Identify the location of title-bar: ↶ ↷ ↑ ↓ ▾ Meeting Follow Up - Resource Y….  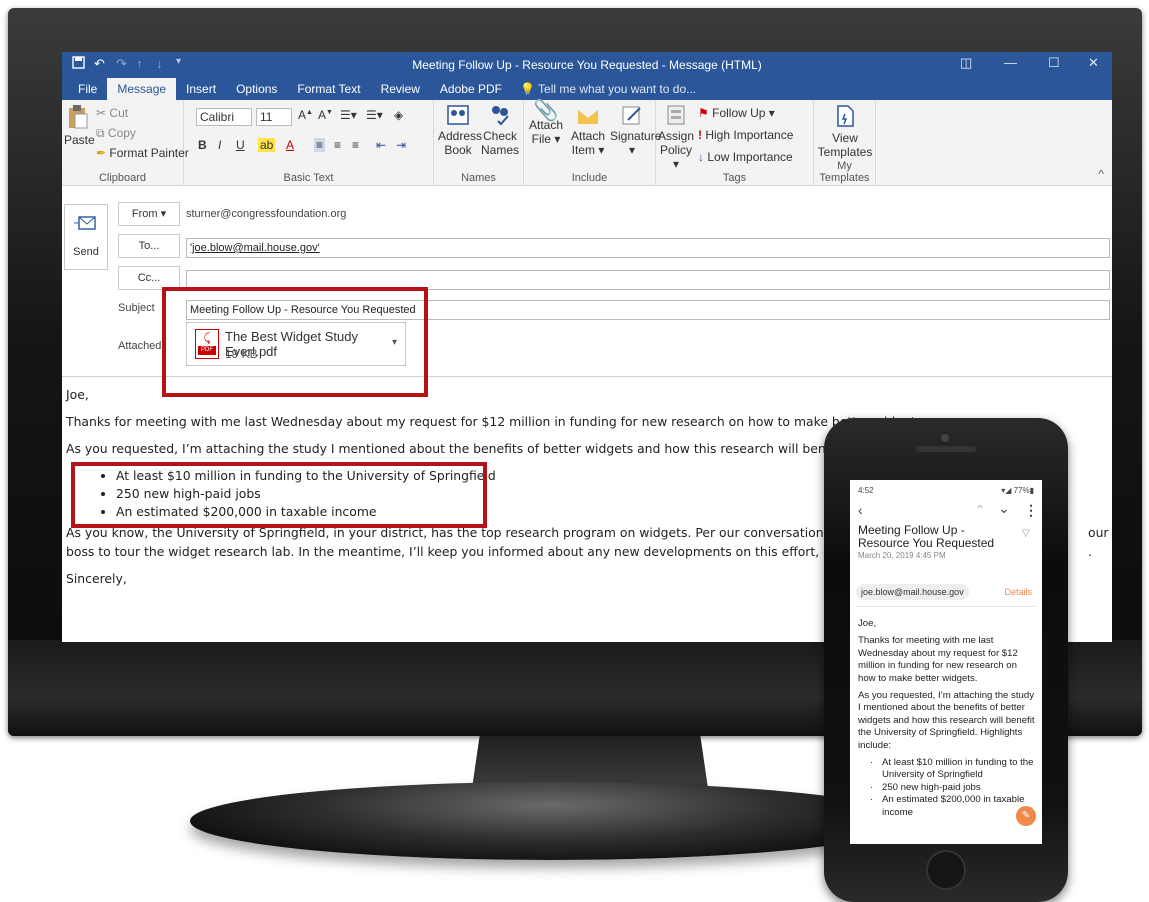
(587, 65).